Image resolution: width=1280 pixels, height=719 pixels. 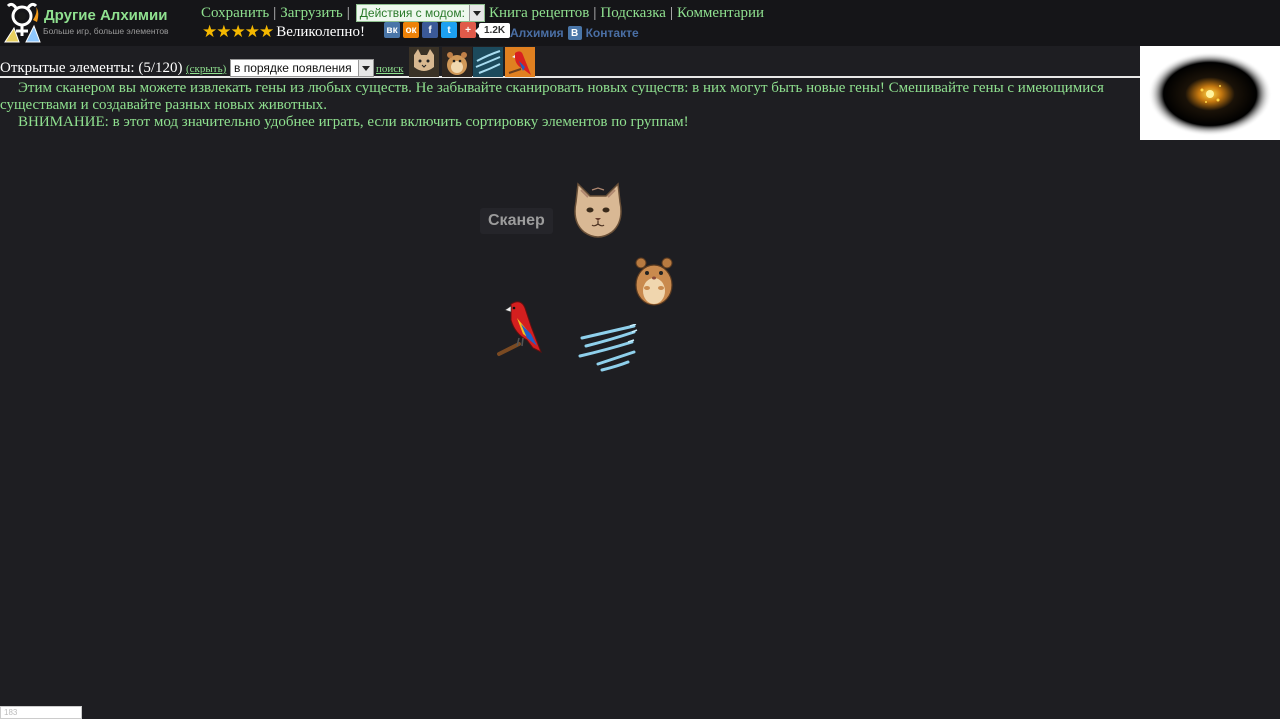 I want to click on site-title: Другие Алхимии, so click(x=105, y=15).